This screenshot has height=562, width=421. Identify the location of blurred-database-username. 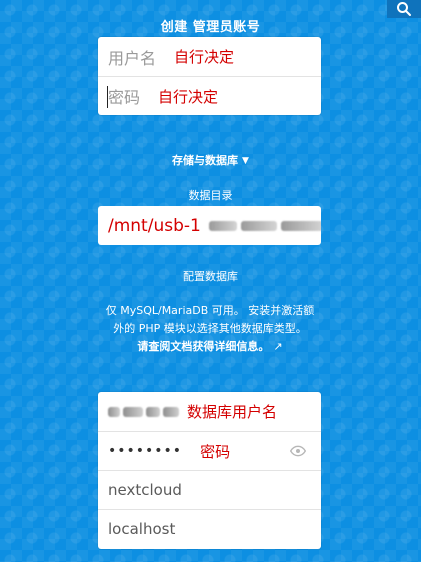
(143, 411).